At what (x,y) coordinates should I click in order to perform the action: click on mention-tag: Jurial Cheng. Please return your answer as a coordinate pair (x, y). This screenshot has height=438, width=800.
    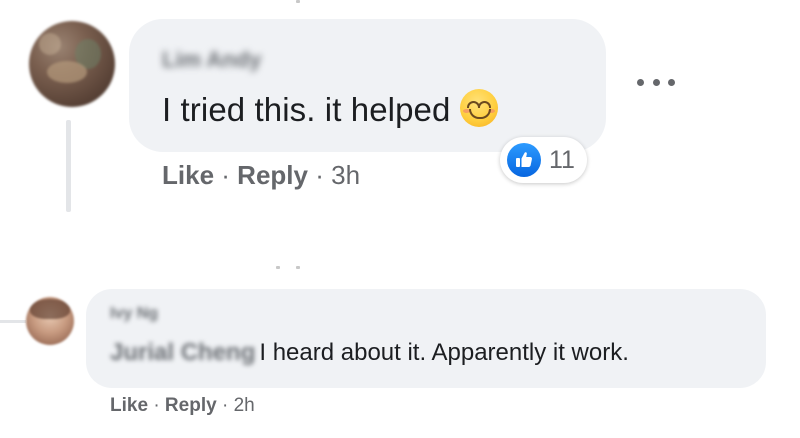
    Looking at the image, I should click on (182, 353).